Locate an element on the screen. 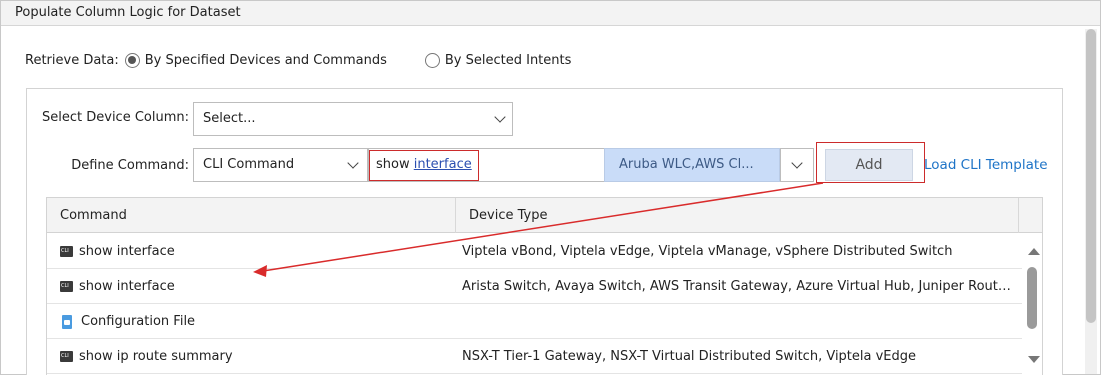 The height and width of the screenshot is (375, 1101). scroll-down-arrow-icon is located at coordinates (1034, 359).